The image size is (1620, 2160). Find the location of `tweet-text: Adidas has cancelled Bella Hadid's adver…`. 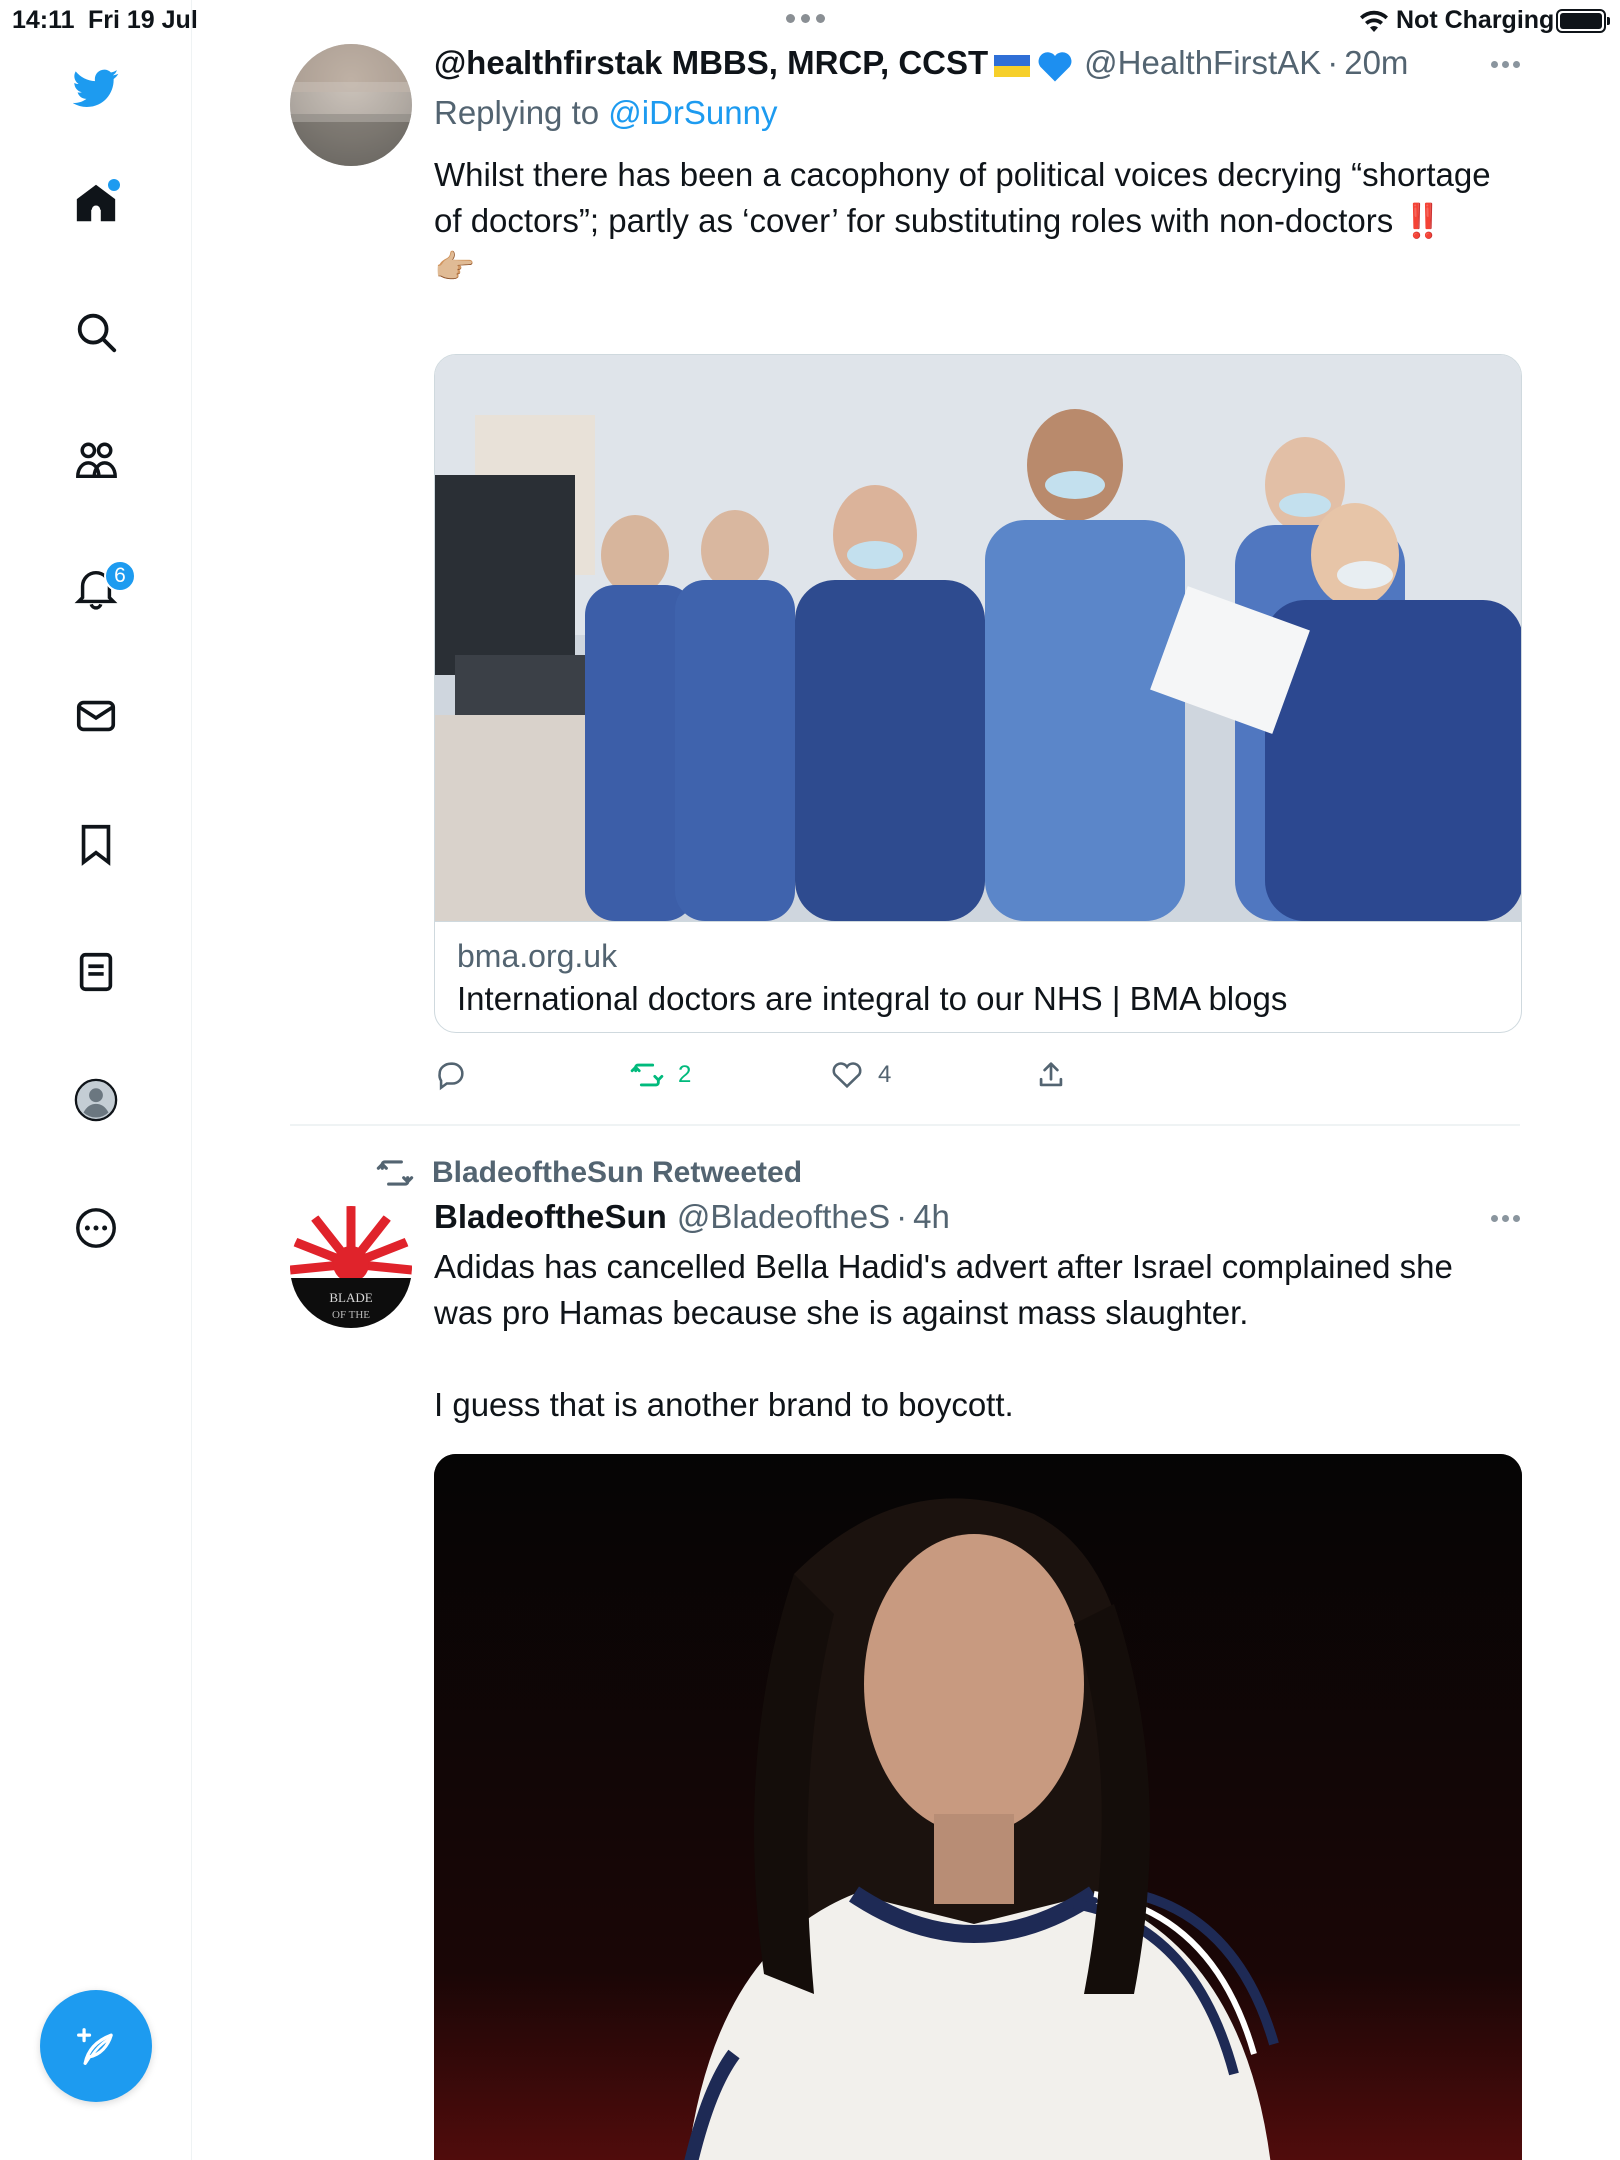

tweet-text: Adidas has cancelled Bella Hadid's adver… is located at coordinates (943, 1335).